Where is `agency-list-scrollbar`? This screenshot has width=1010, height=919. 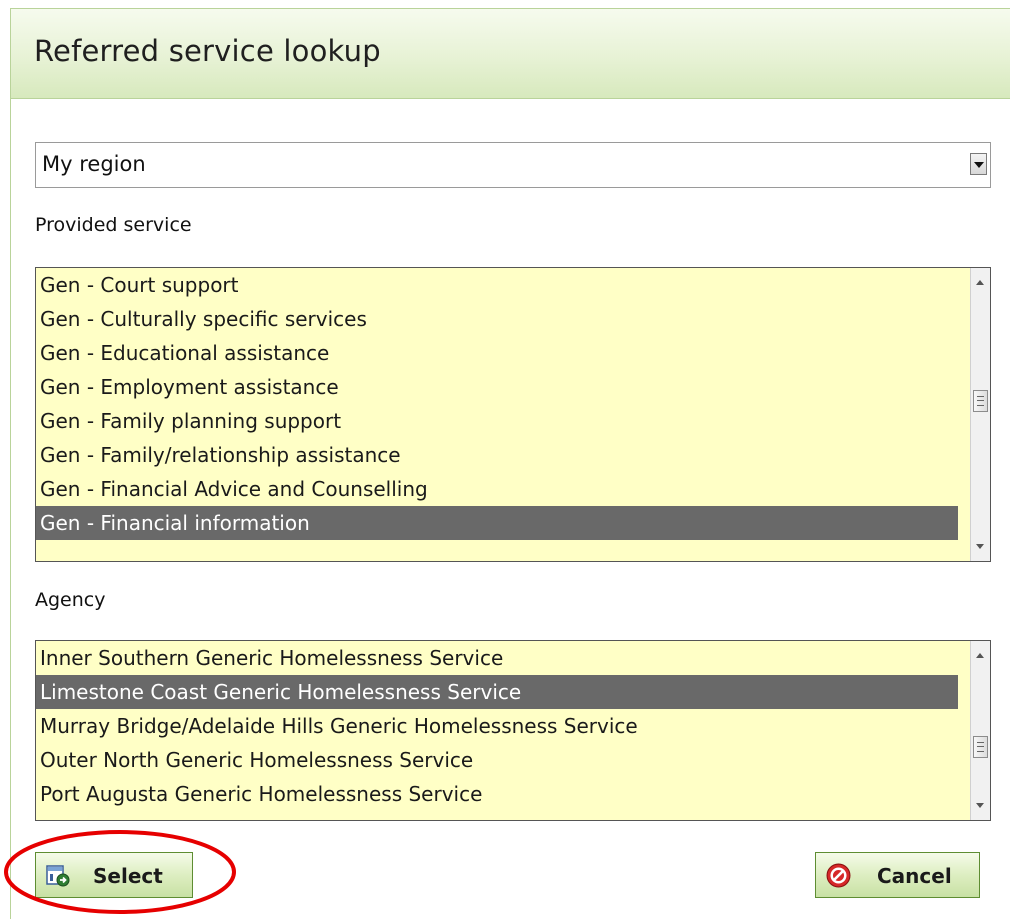
agency-list-scrollbar is located at coordinates (980, 730).